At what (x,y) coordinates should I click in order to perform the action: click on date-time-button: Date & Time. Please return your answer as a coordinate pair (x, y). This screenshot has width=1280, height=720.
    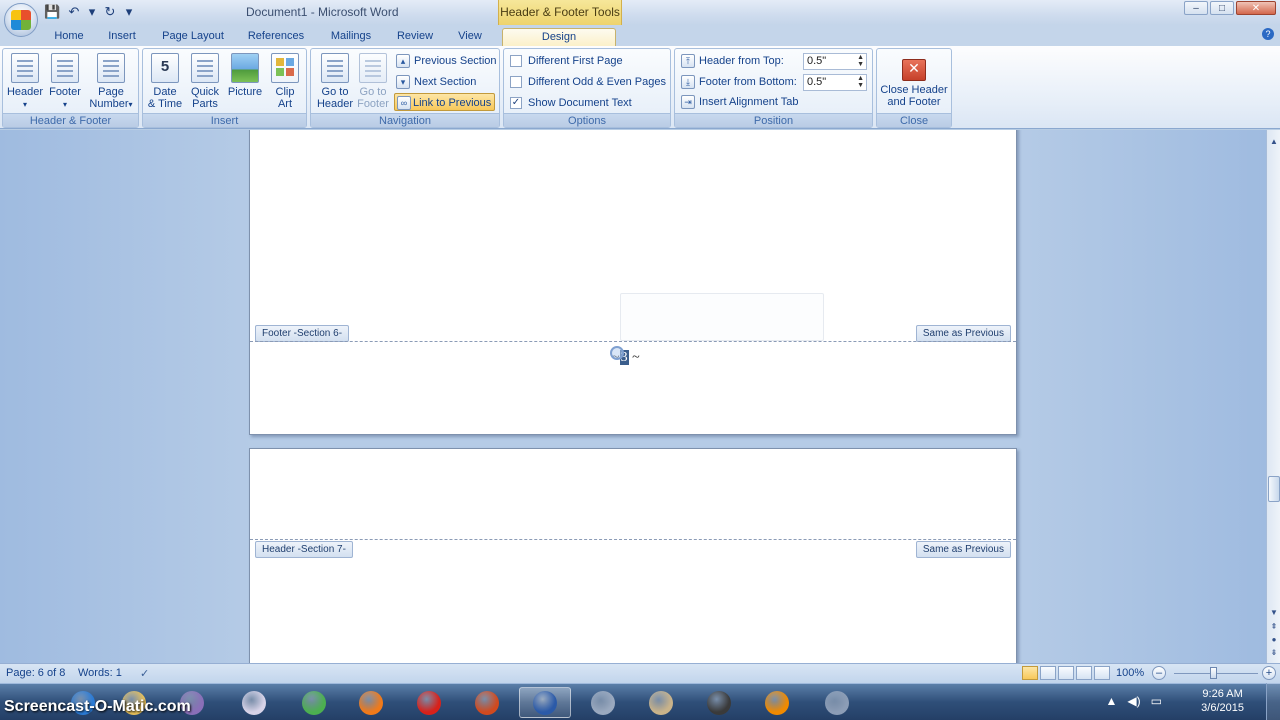
    Looking at the image, I should click on (165, 80).